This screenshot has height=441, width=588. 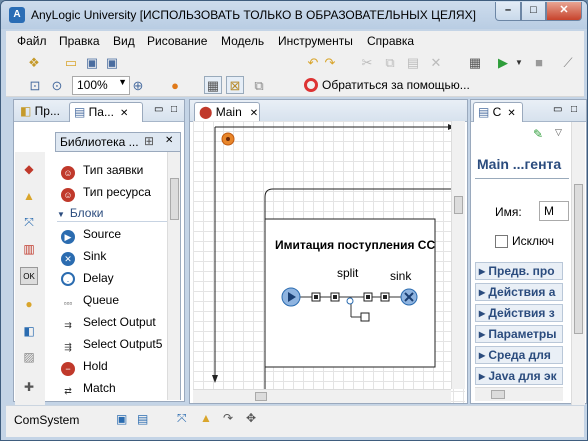 What do you see at coordinates (335, 297) in the screenshot?
I see `port-dot` at bounding box center [335, 297].